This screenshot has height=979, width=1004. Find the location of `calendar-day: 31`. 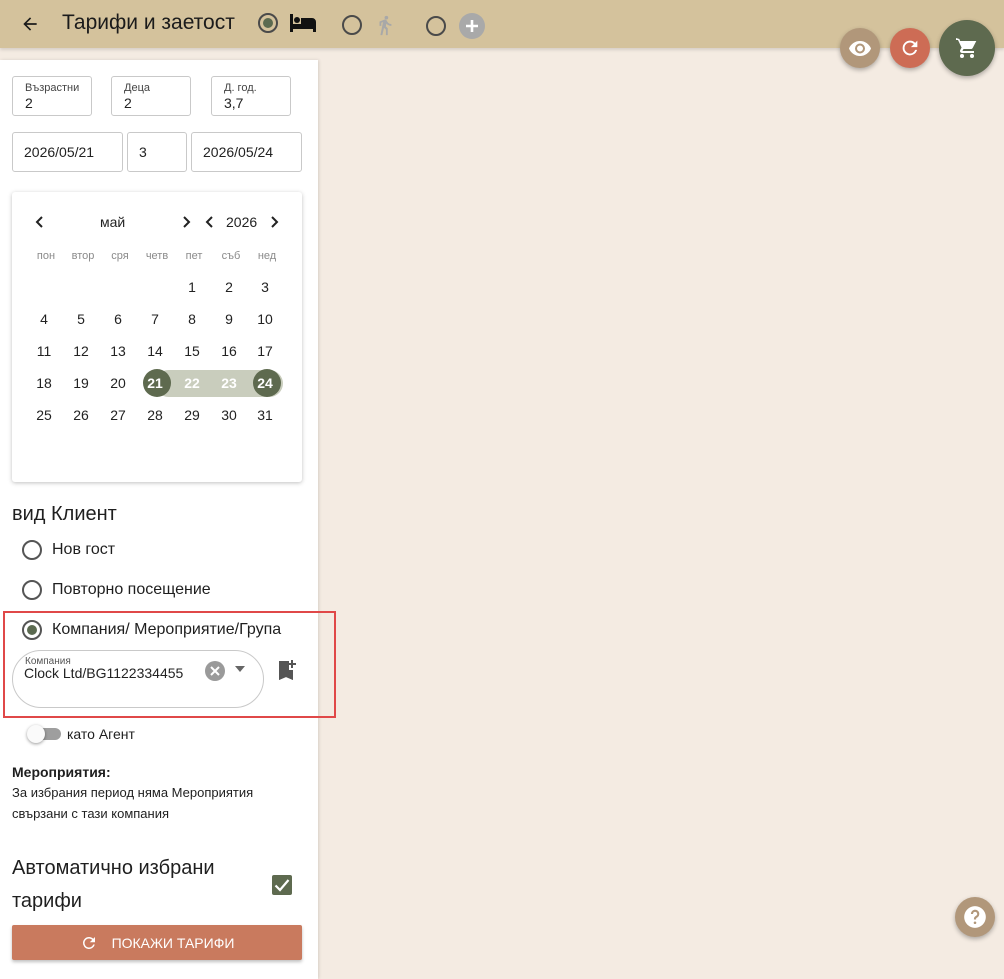

calendar-day: 31 is located at coordinates (265, 415).